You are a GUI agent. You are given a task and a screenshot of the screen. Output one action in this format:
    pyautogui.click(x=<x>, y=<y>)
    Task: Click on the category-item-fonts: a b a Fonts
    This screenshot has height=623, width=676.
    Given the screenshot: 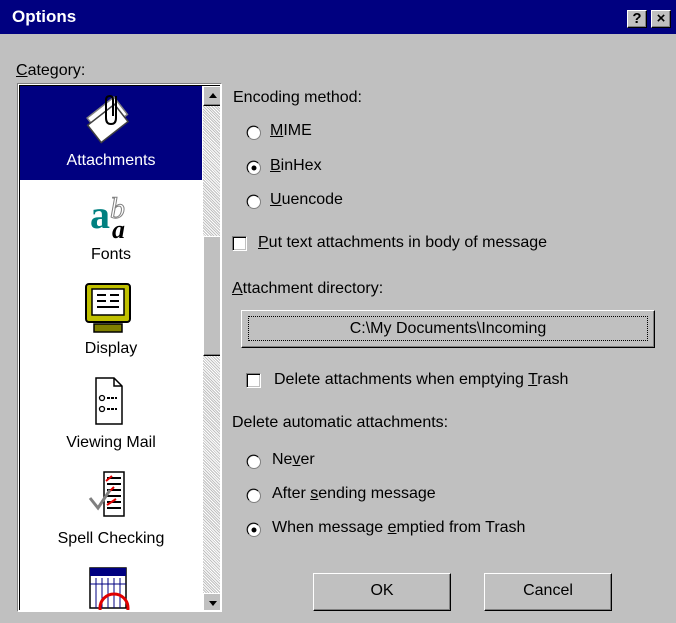 What is the action you would take?
    pyautogui.click(x=111, y=231)
    